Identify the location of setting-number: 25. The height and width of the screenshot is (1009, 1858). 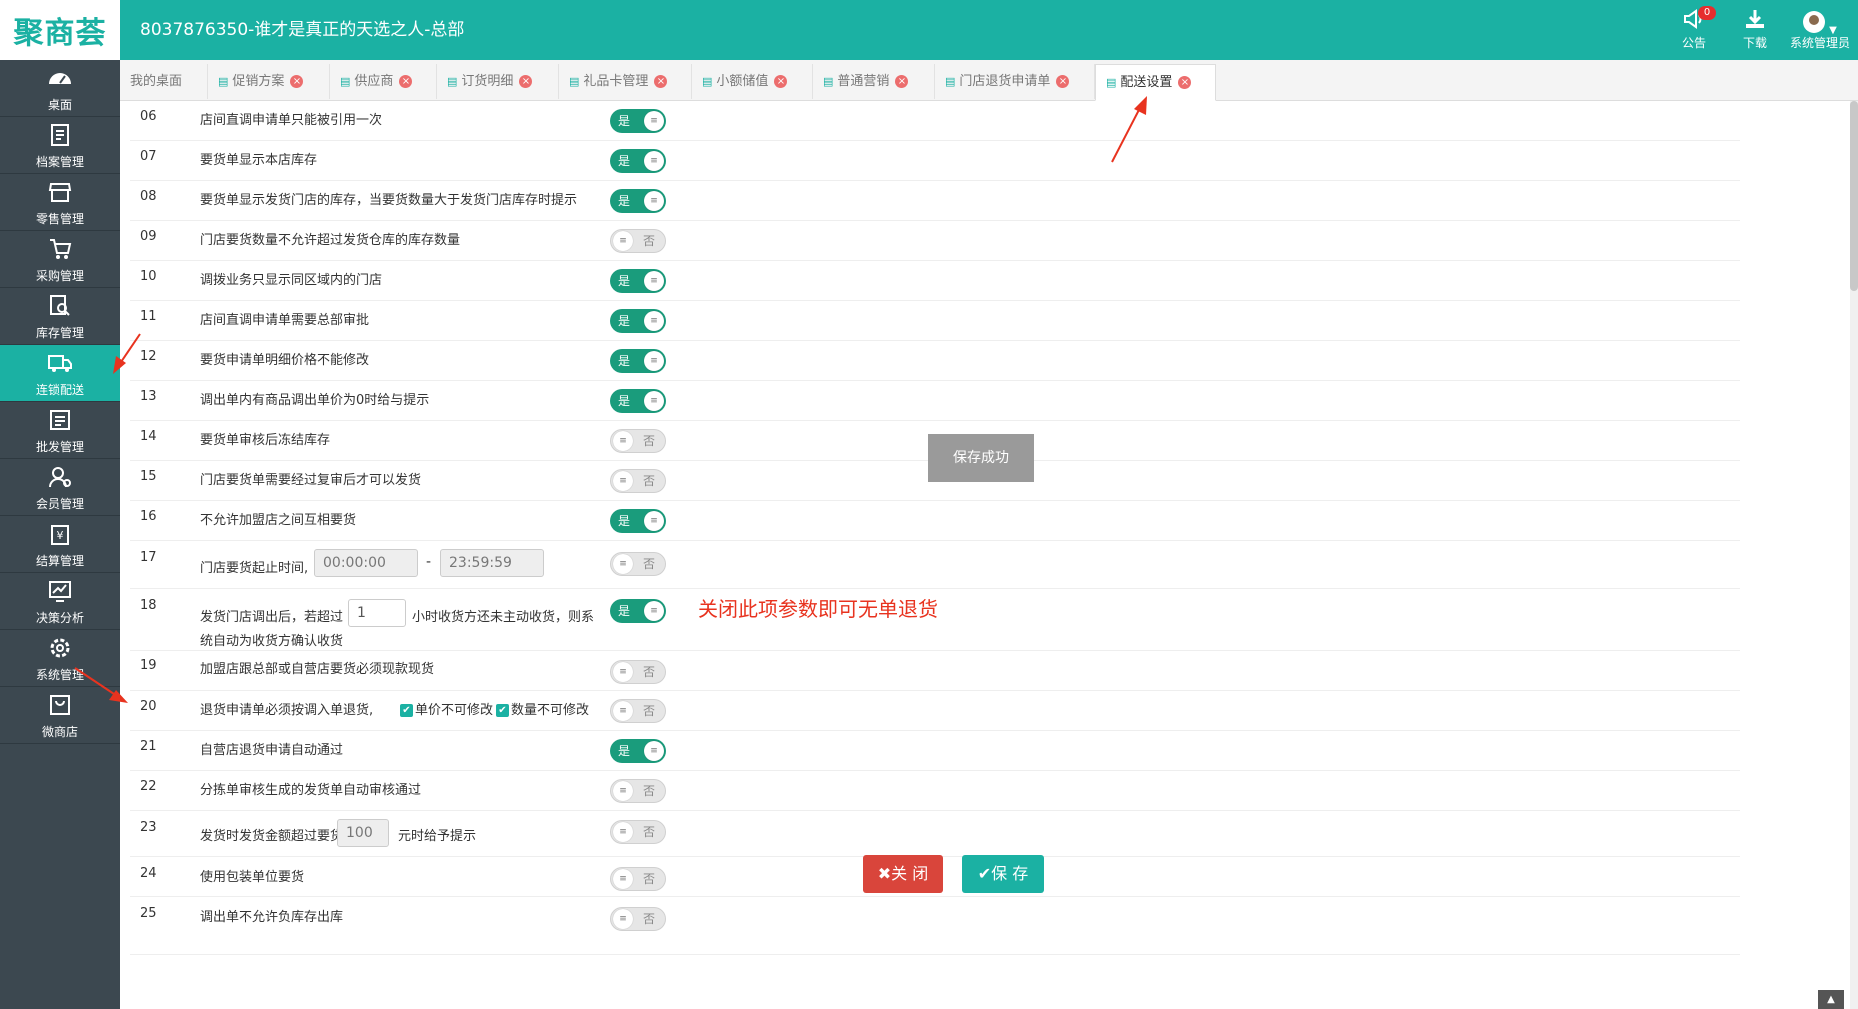
(148, 913).